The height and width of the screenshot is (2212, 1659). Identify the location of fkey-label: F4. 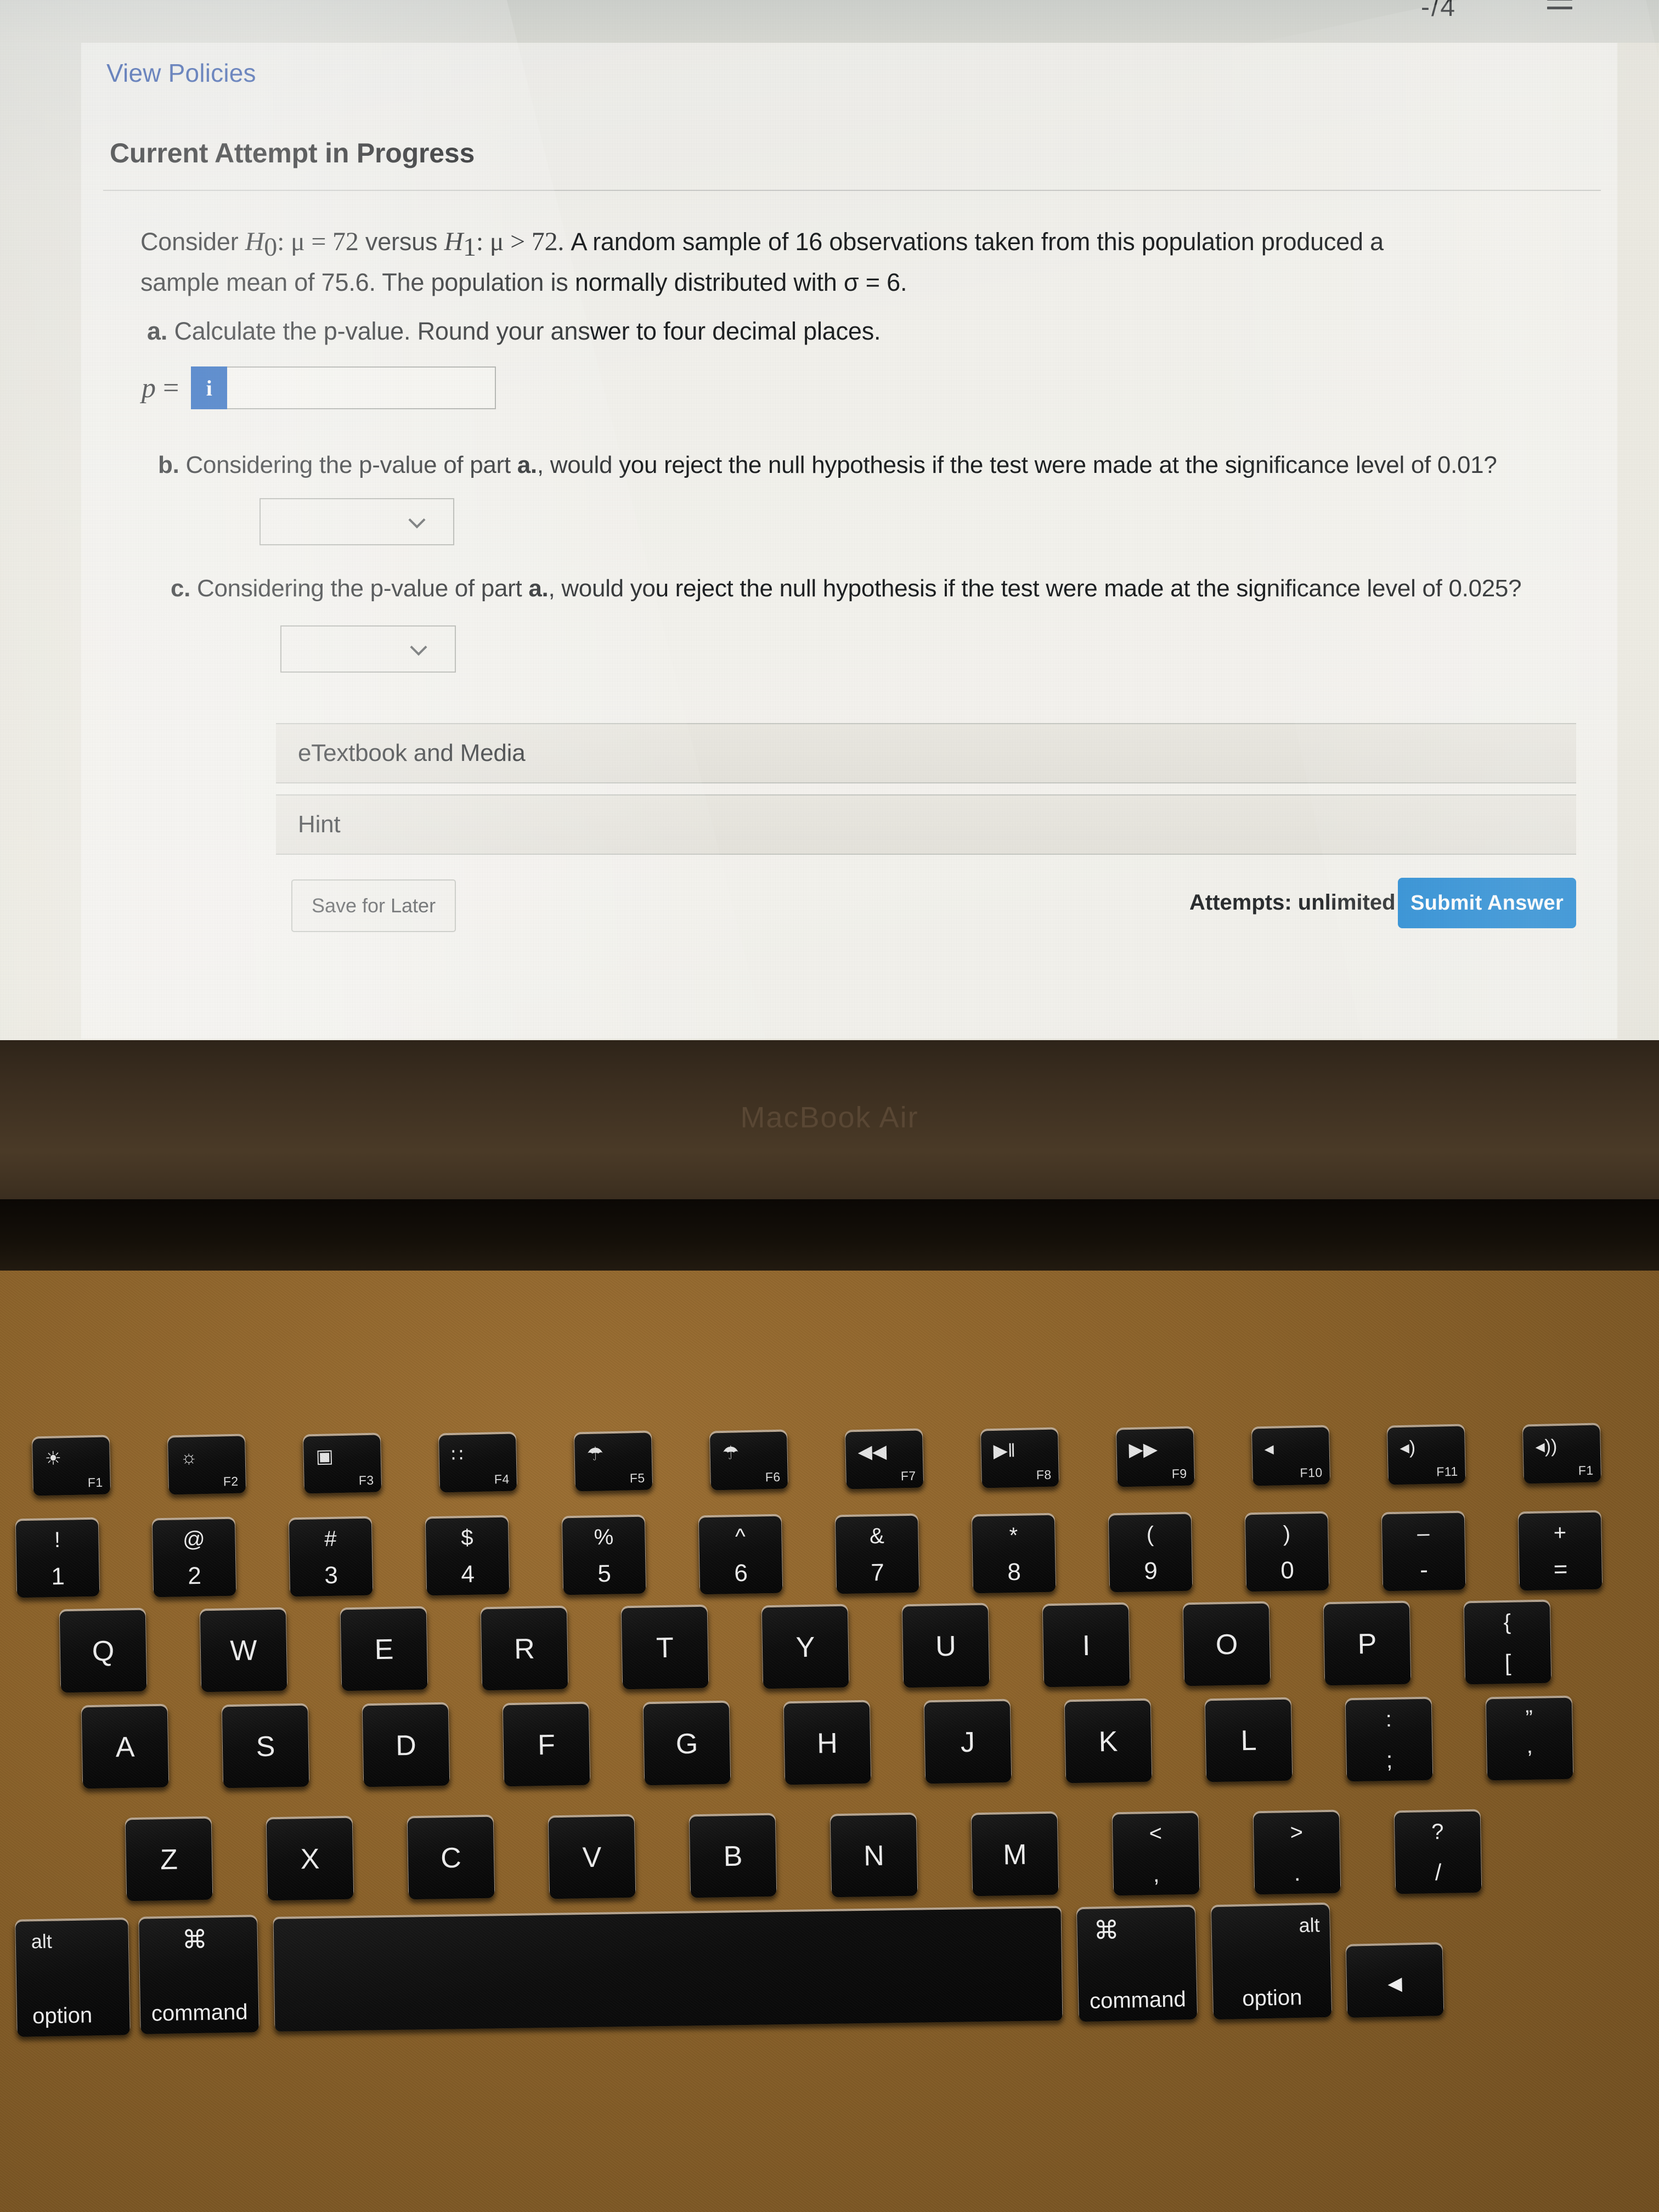
(502, 1479).